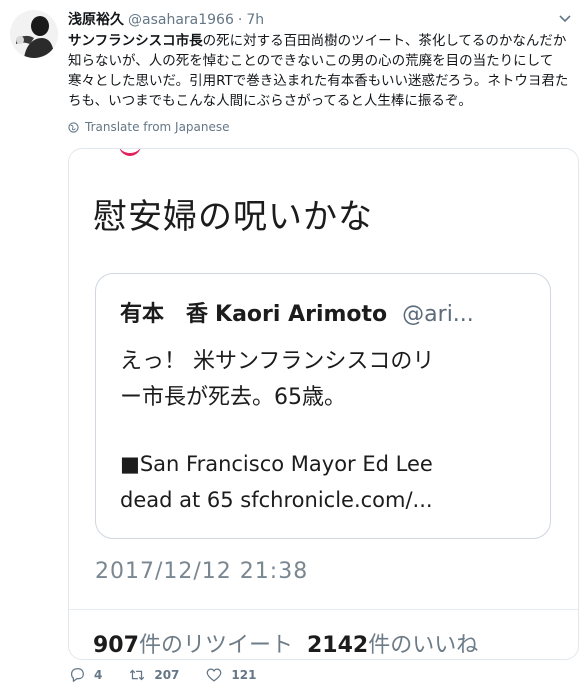 This screenshot has width=583, height=692. I want to click on screenshot-title: 慰安婦の呪いかな, so click(233, 217).